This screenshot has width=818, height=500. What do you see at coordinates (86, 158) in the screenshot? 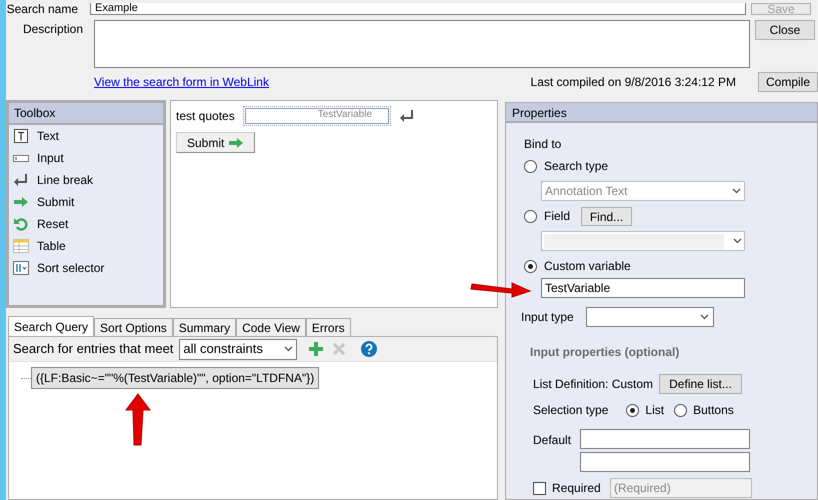
I see `toolbox-item: Input` at bounding box center [86, 158].